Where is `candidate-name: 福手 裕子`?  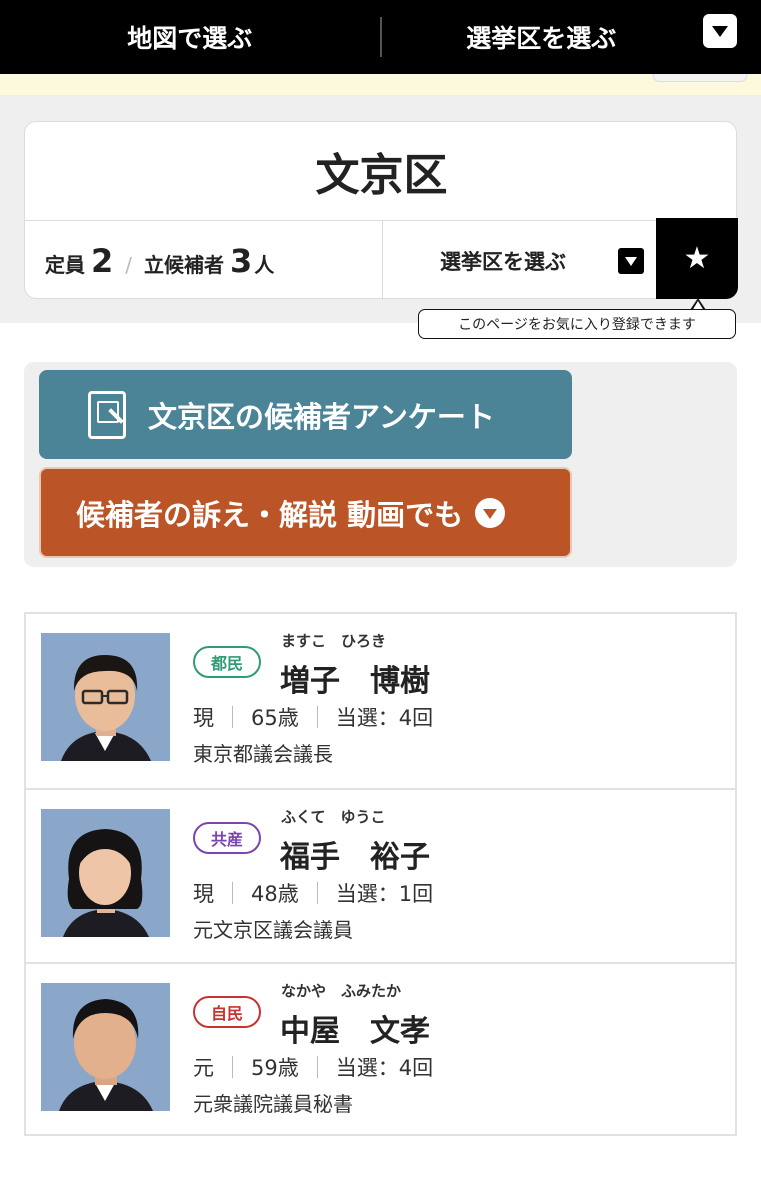 candidate-name: 福手 裕子 is located at coordinates (355, 857).